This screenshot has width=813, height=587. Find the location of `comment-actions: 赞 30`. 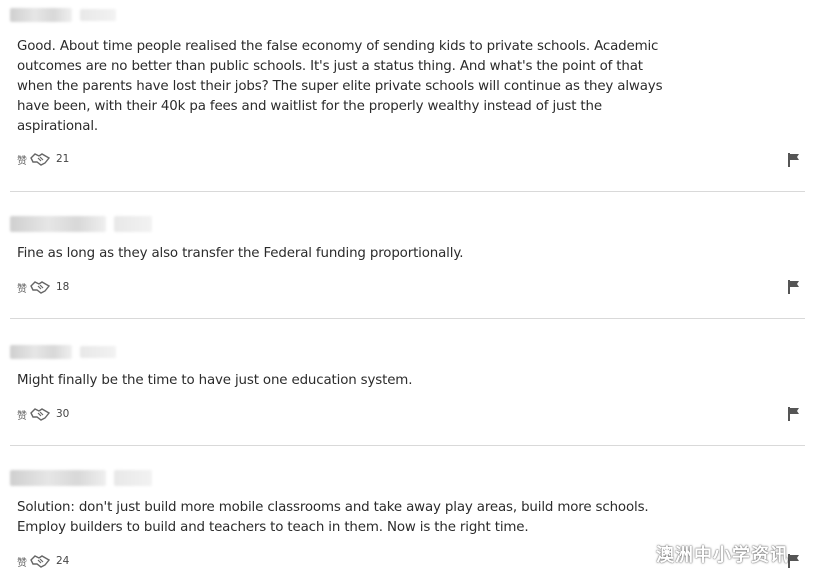

comment-actions: 赞 30 is located at coordinates (43, 414).